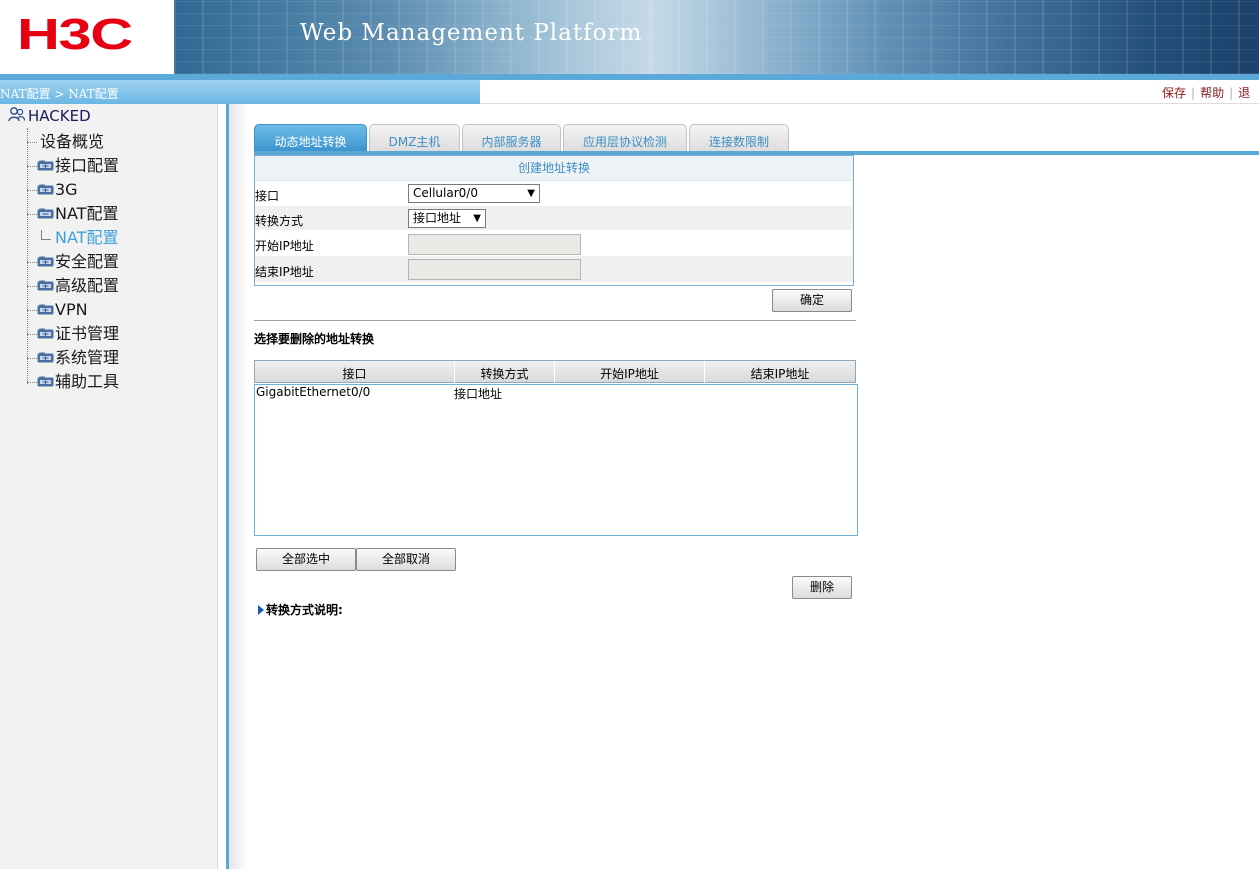  I want to click on top-links: 保存 | 帮助 | 退, so click(1206, 93).